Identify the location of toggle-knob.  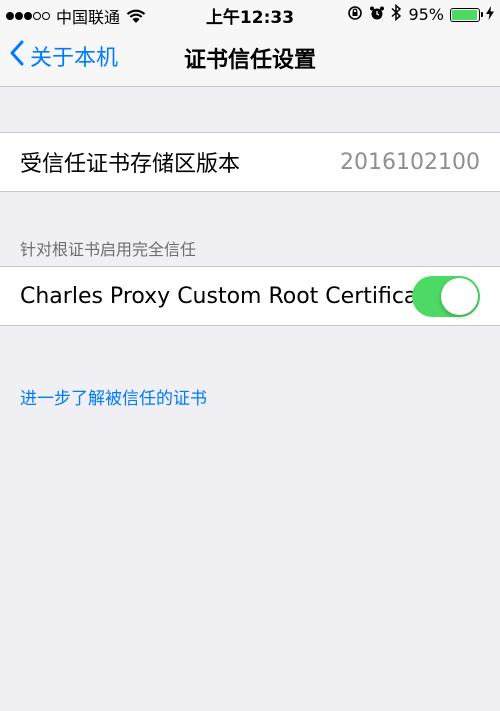
(459, 296).